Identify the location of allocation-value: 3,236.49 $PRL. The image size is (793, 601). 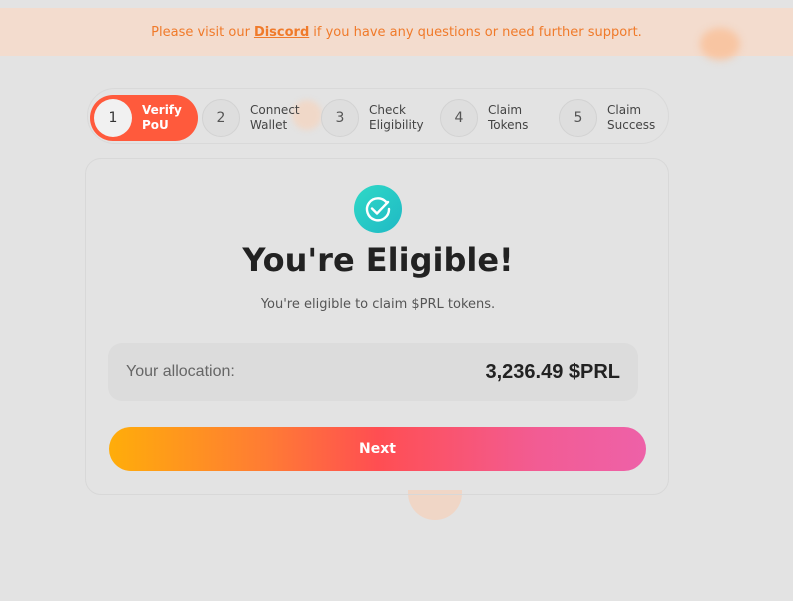
(552, 371).